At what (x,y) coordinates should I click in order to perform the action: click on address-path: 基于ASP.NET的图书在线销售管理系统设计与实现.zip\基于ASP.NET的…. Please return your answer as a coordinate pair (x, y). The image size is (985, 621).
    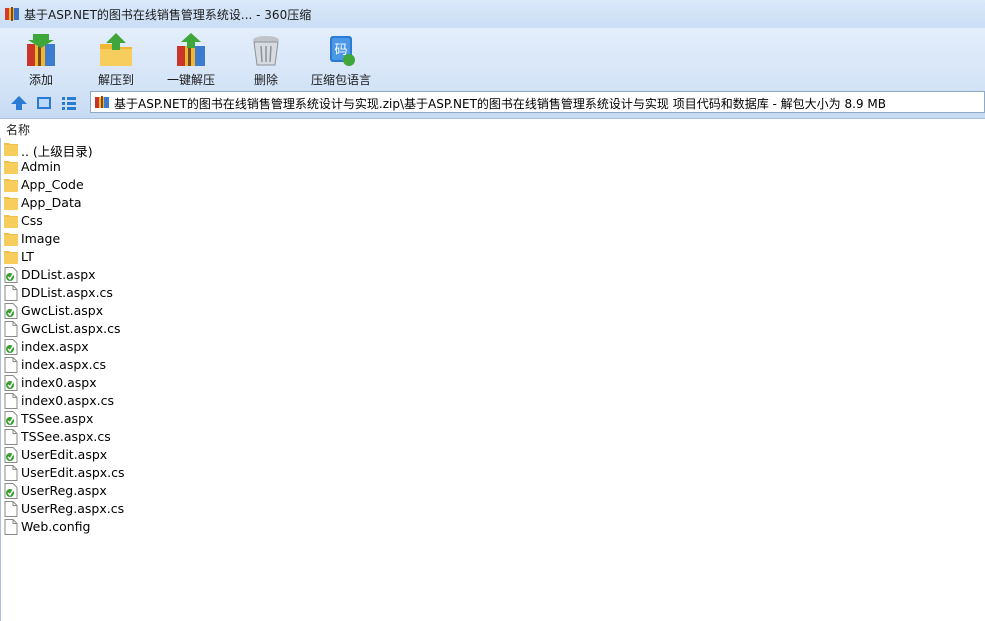
    Looking at the image, I should click on (500, 104).